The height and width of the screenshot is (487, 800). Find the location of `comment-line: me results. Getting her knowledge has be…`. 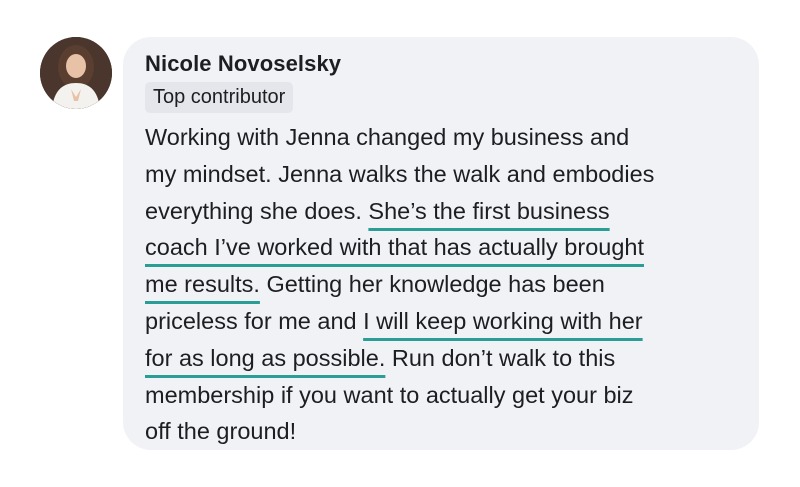

comment-line: me results. Getting her knowledge has be… is located at coordinates (445, 284).